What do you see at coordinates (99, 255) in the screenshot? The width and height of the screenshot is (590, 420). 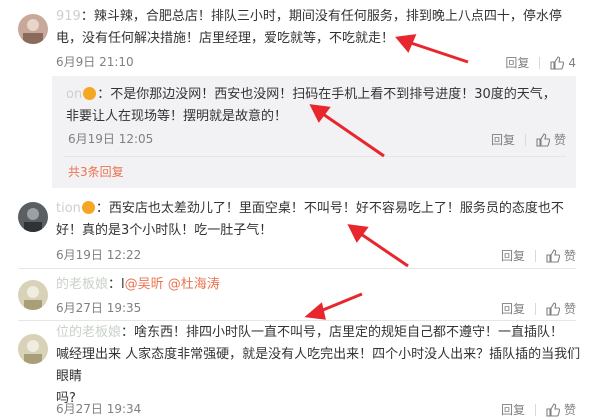 I see `timestamp: 6月19日 12:22` at bounding box center [99, 255].